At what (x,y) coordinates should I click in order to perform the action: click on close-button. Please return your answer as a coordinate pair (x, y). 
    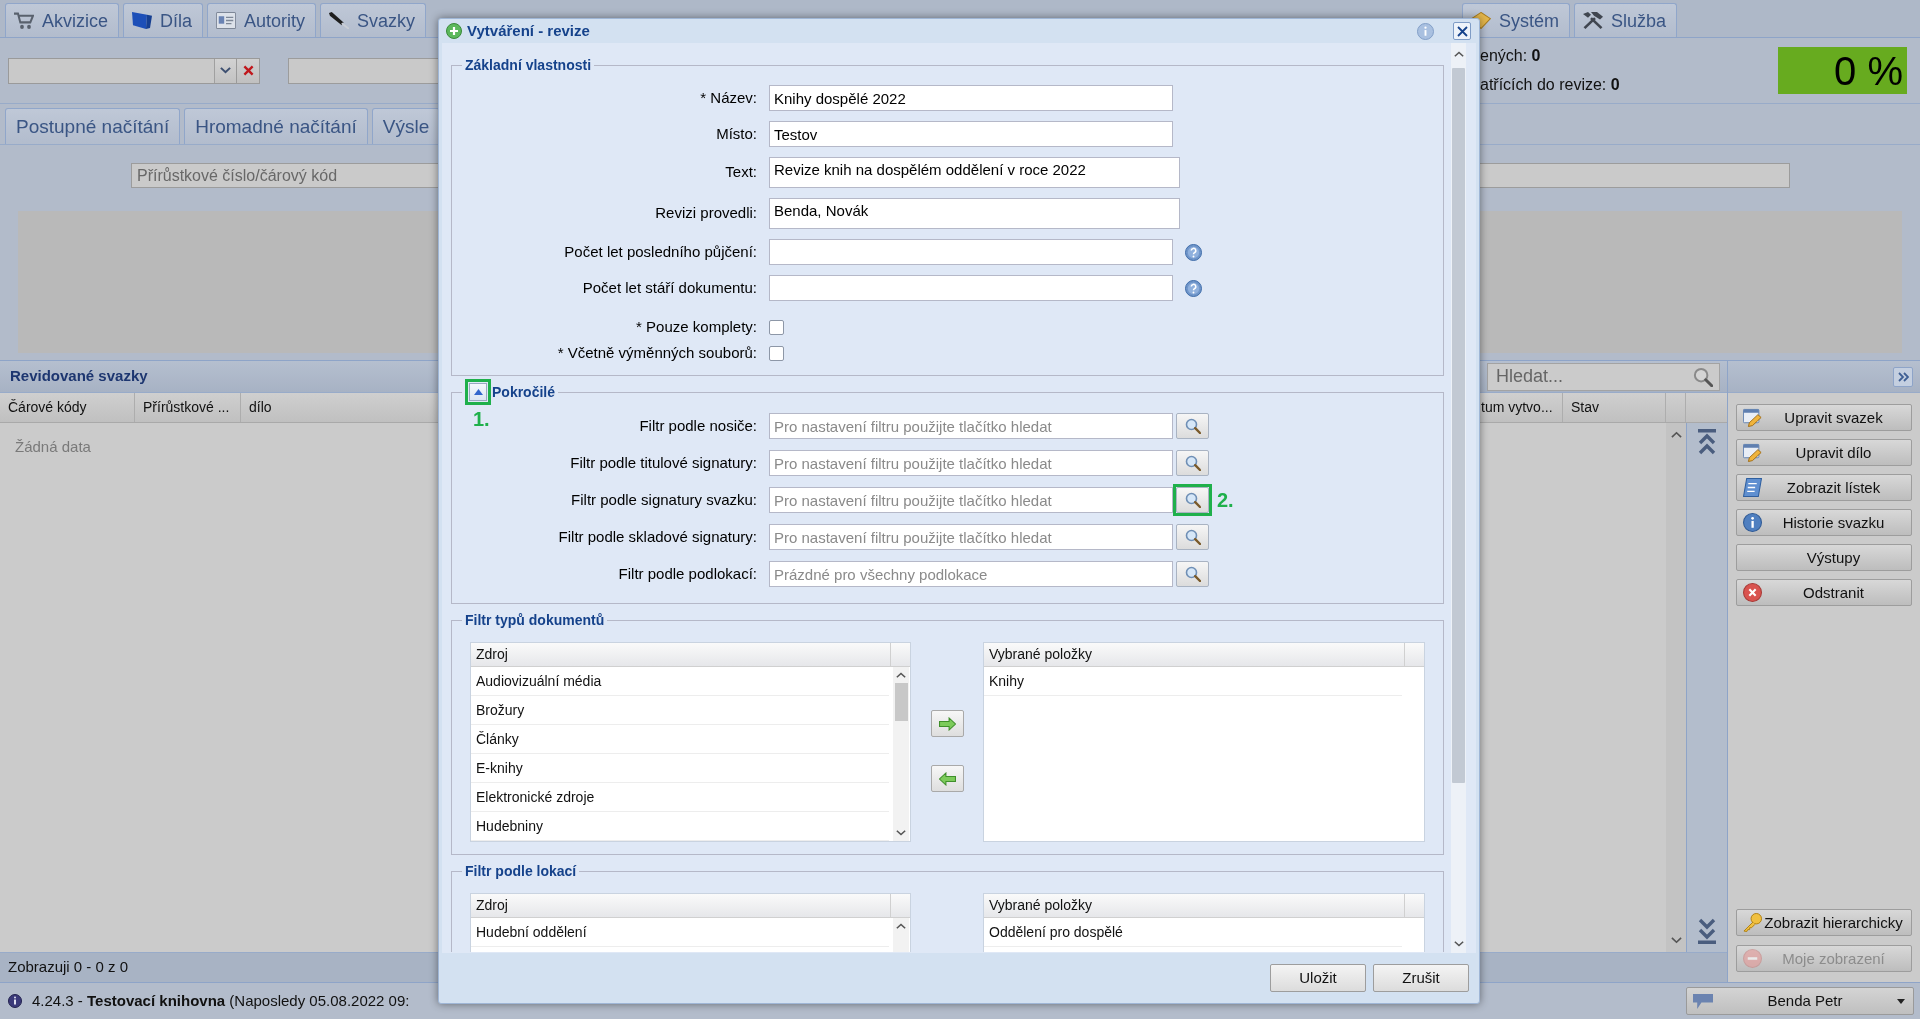
    Looking at the image, I should click on (1462, 31).